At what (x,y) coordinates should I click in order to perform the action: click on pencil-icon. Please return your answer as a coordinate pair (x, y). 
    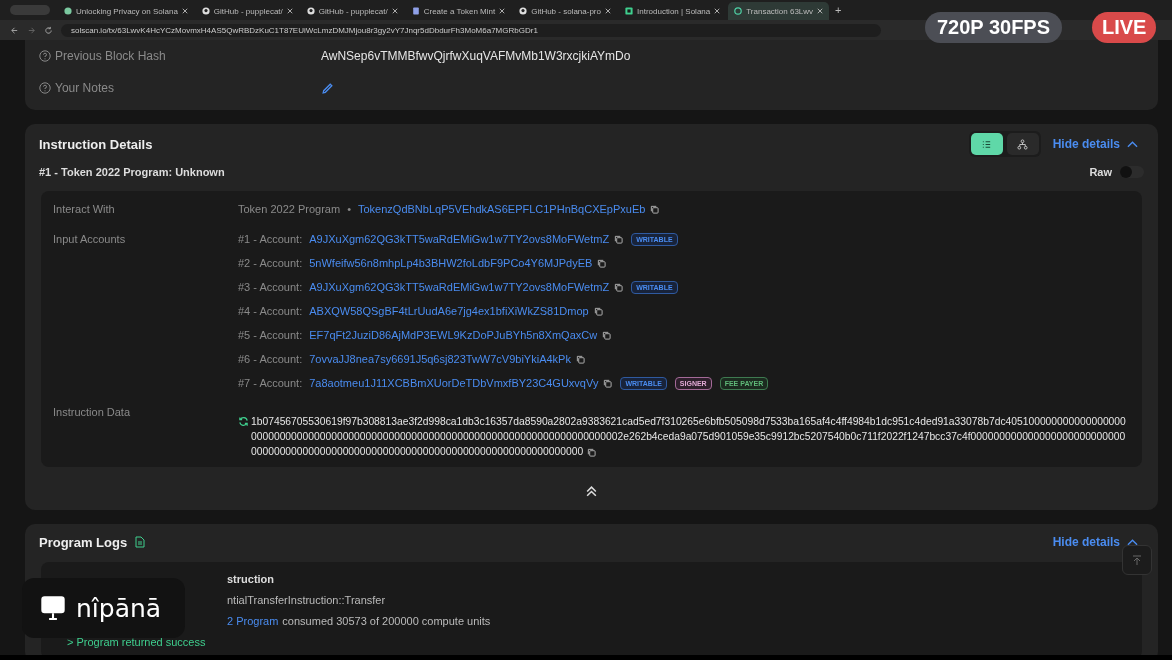
    Looking at the image, I should click on (327, 88).